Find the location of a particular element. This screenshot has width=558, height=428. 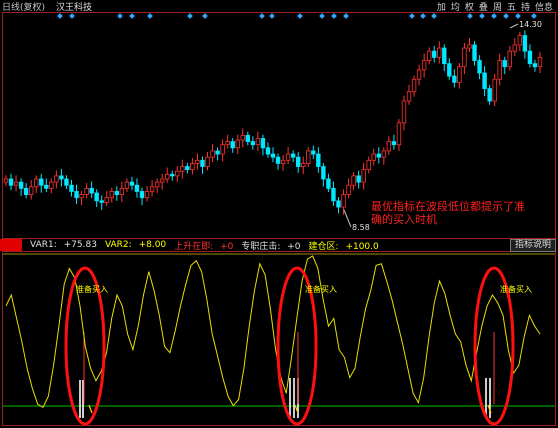

dealer-readout: 专职庄击: +0 is located at coordinates (271, 246).